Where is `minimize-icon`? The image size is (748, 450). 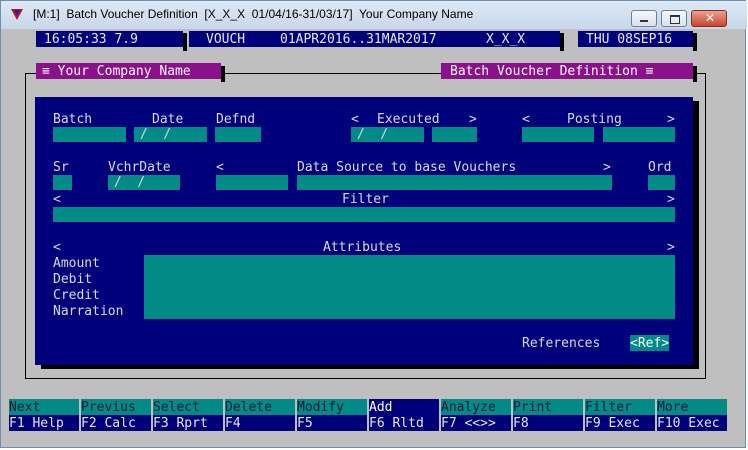 minimize-icon is located at coordinates (644, 21).